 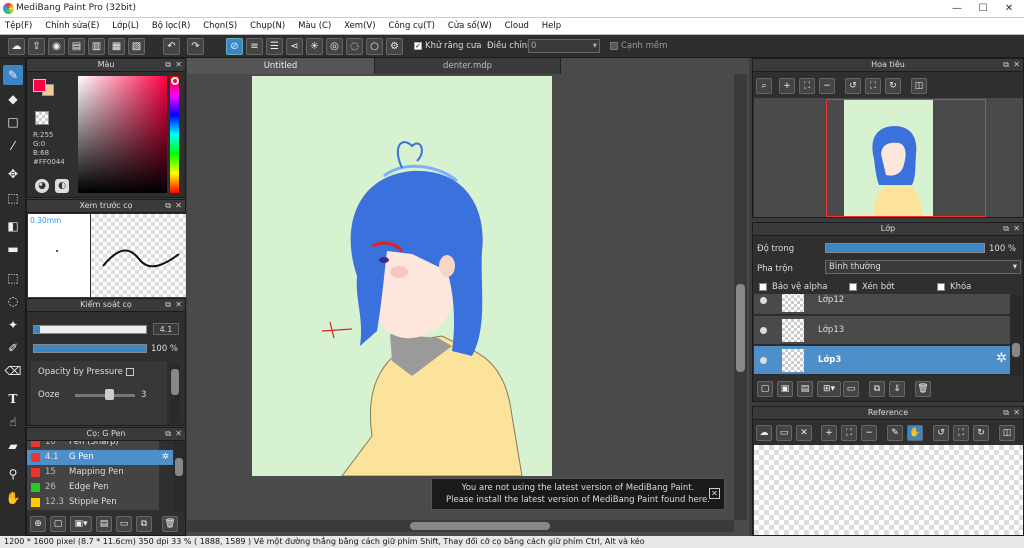 I want to click on lock-checkbox, so click(x=941, y=287).